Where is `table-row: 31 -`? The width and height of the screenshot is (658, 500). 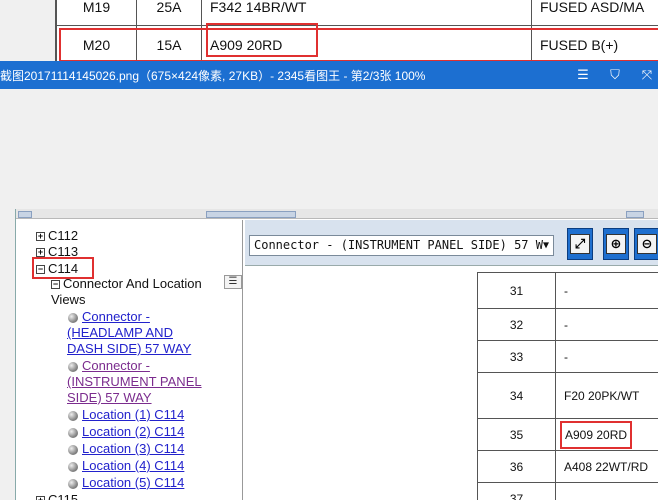
table-row: 31 - is located at coordinates (567, 290).